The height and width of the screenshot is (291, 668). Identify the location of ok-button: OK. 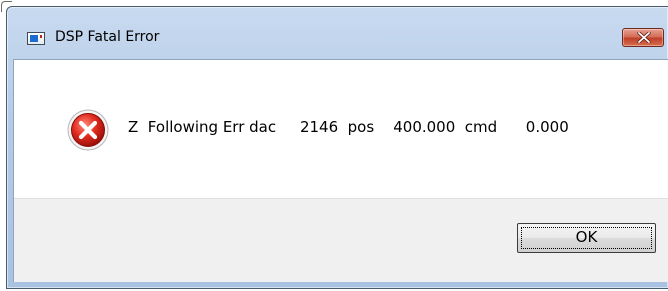
(586, 238).